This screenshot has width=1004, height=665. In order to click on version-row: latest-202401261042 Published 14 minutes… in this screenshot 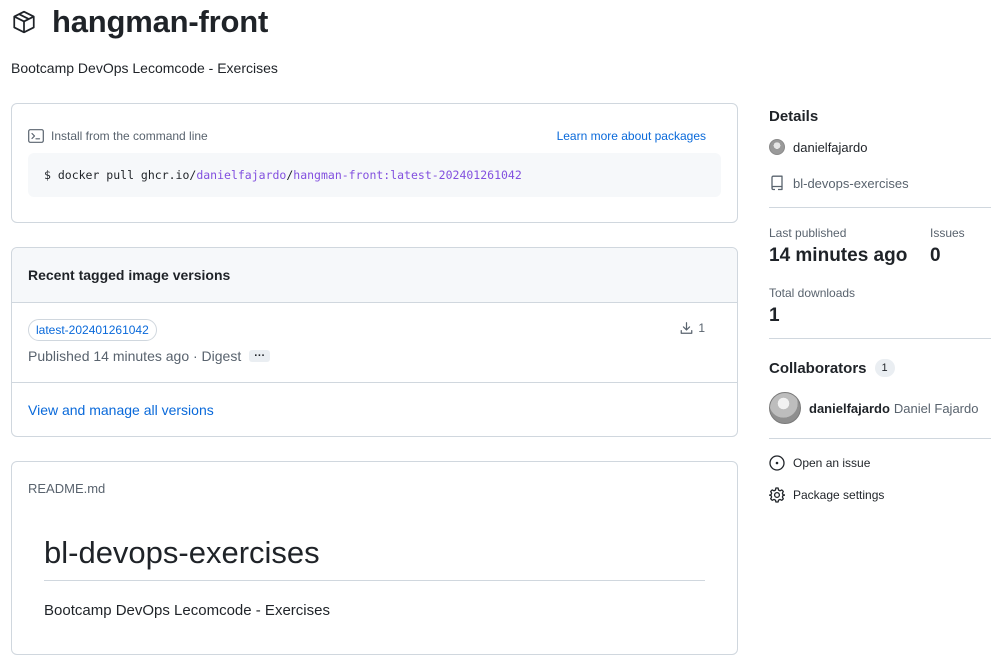, I will do `click(374, 343)`.